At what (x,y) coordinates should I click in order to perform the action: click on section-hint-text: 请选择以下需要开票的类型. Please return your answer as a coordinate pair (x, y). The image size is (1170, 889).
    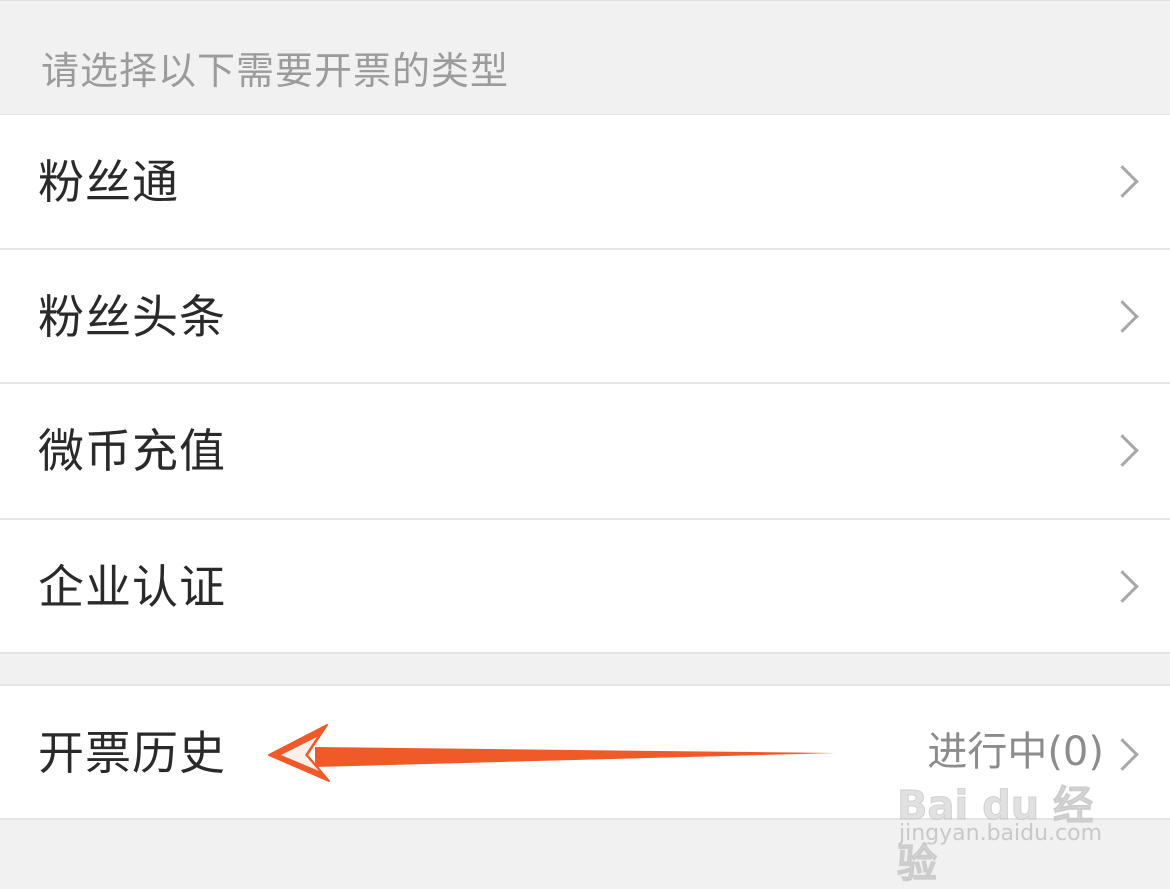
    Looking at the image, I should click on (275, 71).